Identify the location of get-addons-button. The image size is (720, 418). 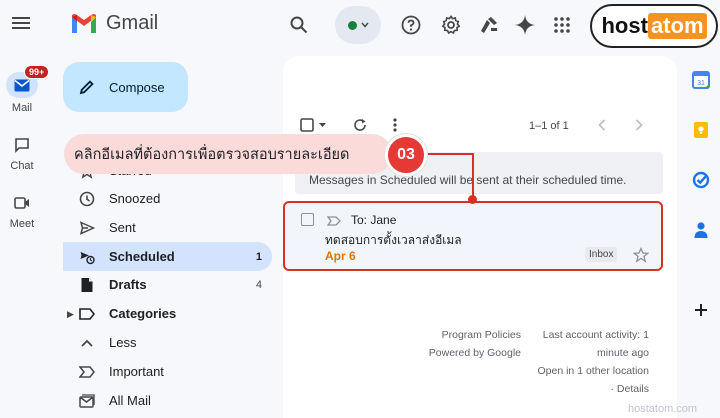
(701, 310).